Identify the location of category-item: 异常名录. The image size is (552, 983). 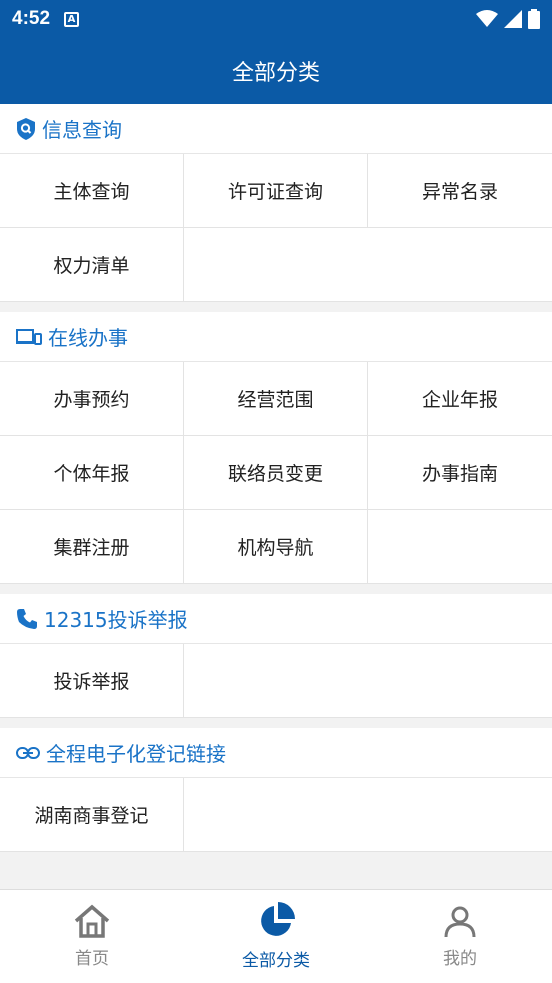
(460, 191).